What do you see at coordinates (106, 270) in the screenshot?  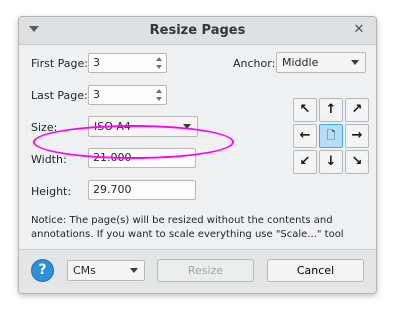 I see `units-select: CMs` at bounding box center [106, 270].